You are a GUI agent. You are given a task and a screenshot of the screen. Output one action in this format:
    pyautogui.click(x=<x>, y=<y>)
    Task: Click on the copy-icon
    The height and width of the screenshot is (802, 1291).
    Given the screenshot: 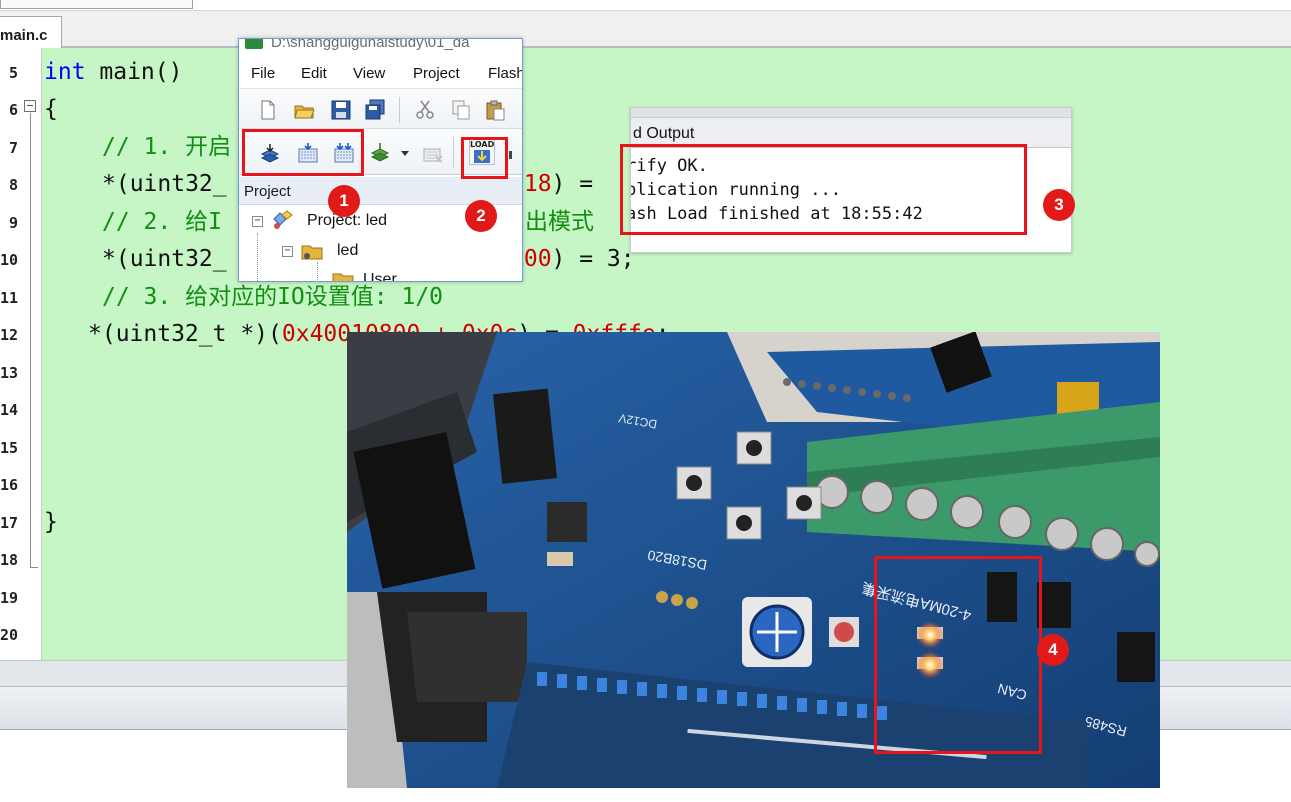 What is the action you would take?
    pyautogui.click(x=461, y=110)
    